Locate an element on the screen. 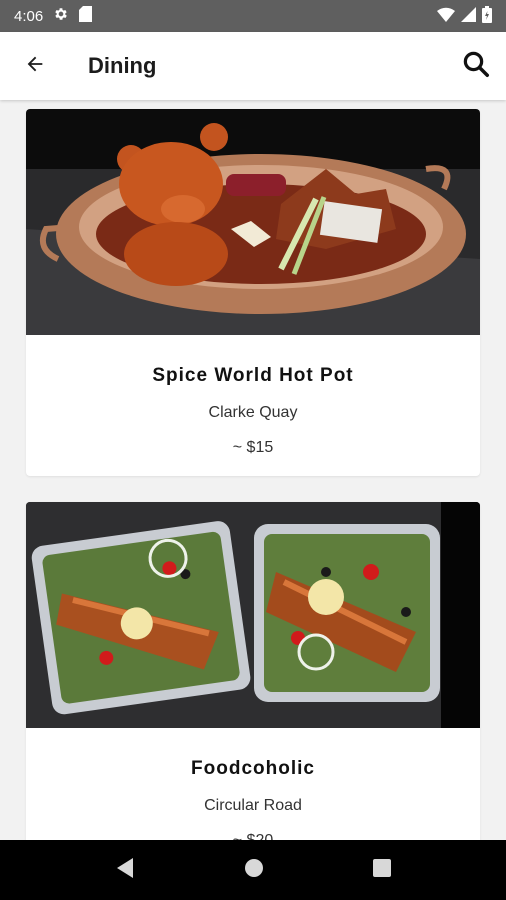  home-circle-icon is located at coordinates (254, 870).